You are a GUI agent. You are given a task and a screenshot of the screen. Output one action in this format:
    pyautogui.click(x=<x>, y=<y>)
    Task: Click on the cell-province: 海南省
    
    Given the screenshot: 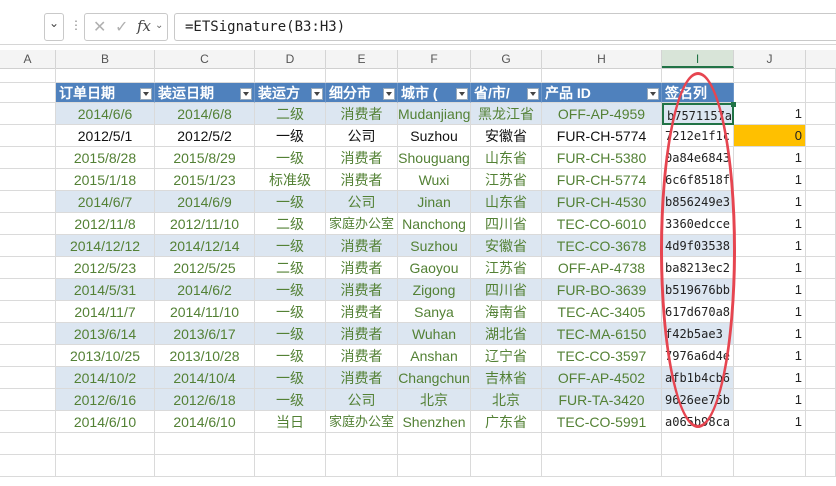 What is the action you would take?
    pyautogui.click(x=506, y=312)
    